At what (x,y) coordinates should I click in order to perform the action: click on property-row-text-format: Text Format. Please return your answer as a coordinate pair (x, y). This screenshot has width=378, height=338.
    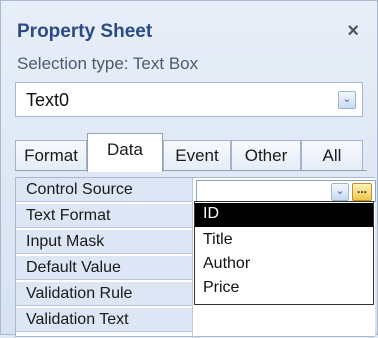
    Looking at the image, I should click on (104, 216).